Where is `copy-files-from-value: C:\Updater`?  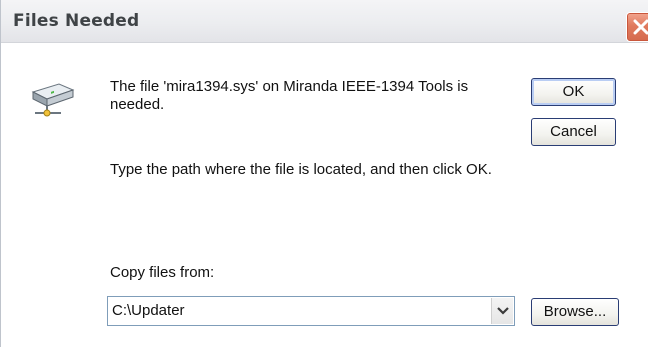 copy-files-from-value: C:\Updater is located at coordinates (148, 310).